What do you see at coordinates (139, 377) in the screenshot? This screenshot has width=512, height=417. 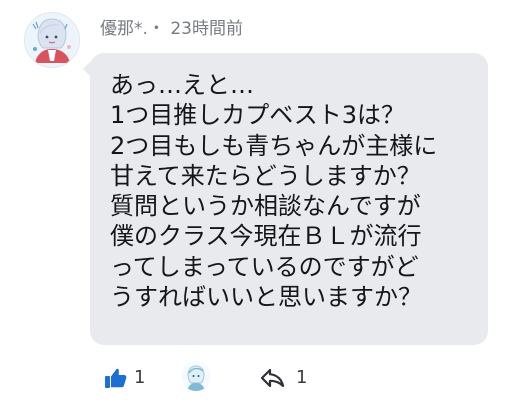 I see `like-count: 1` at bounding box center [139, 377].